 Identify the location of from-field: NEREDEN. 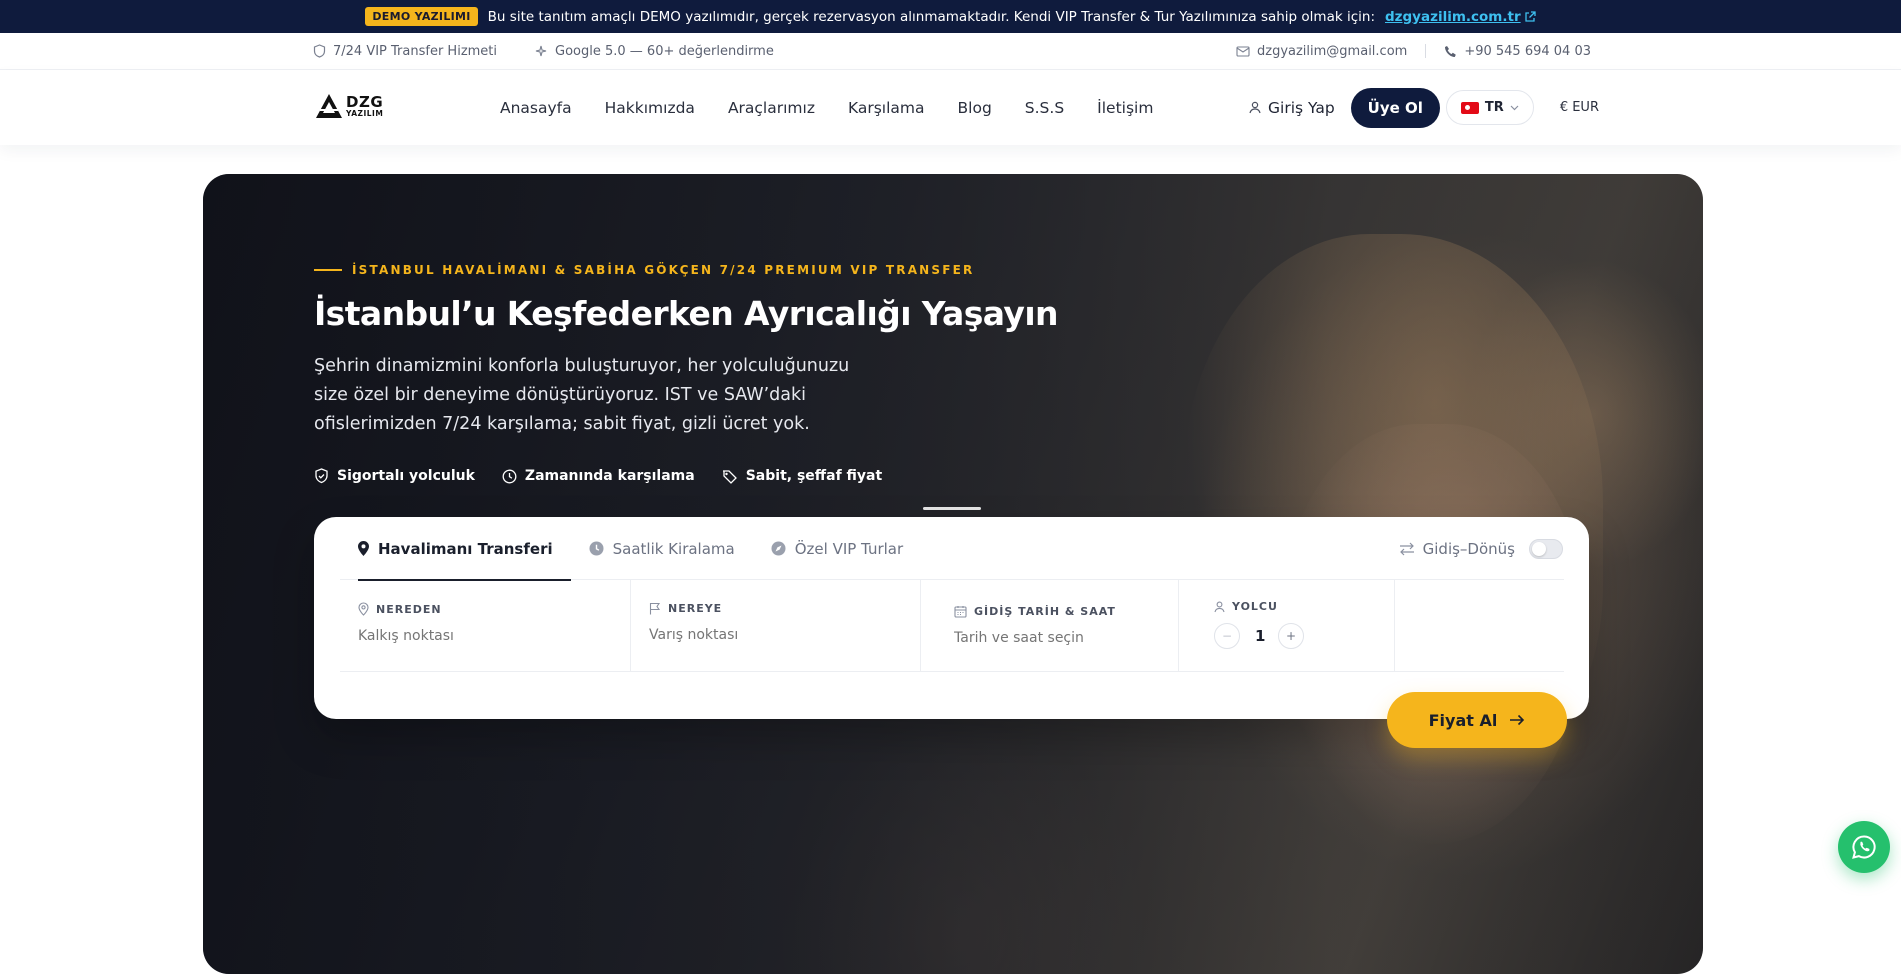
(485, 625).